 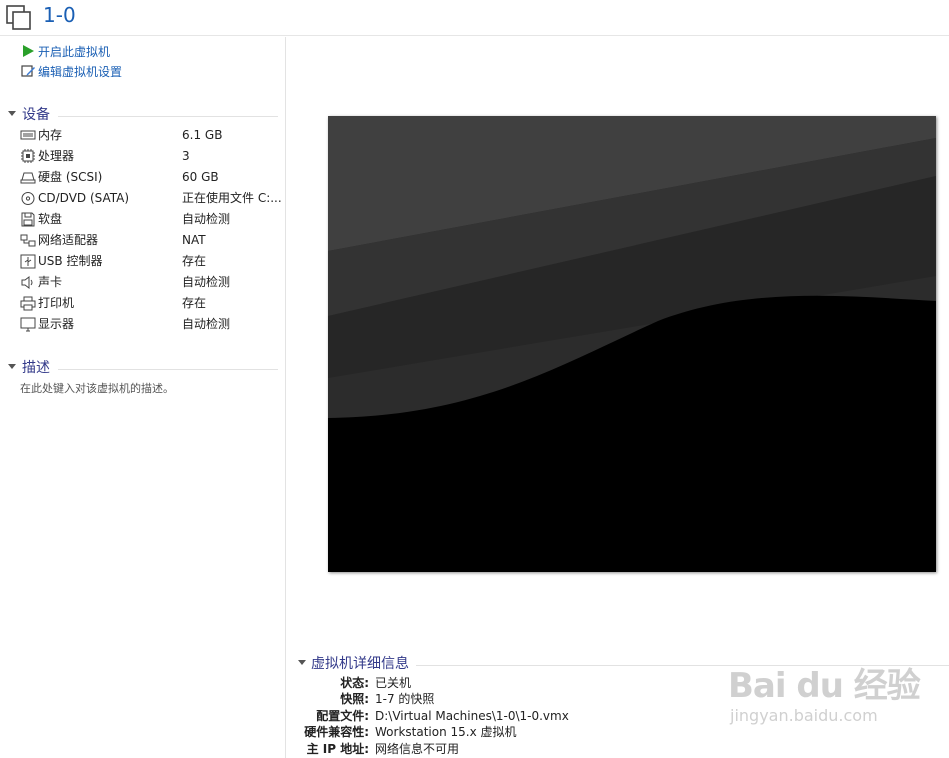 I want to click on watermark-brand: Bai du 经验, so click(x=824, y=686).